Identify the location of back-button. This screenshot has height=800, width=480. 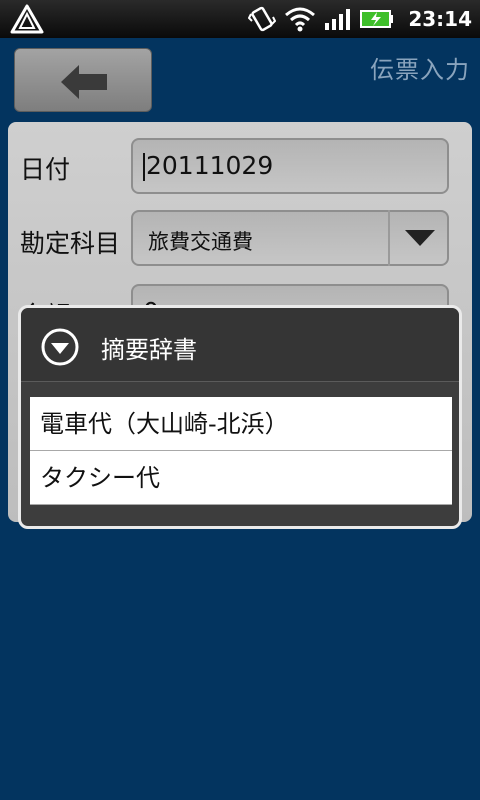
(83, 80).